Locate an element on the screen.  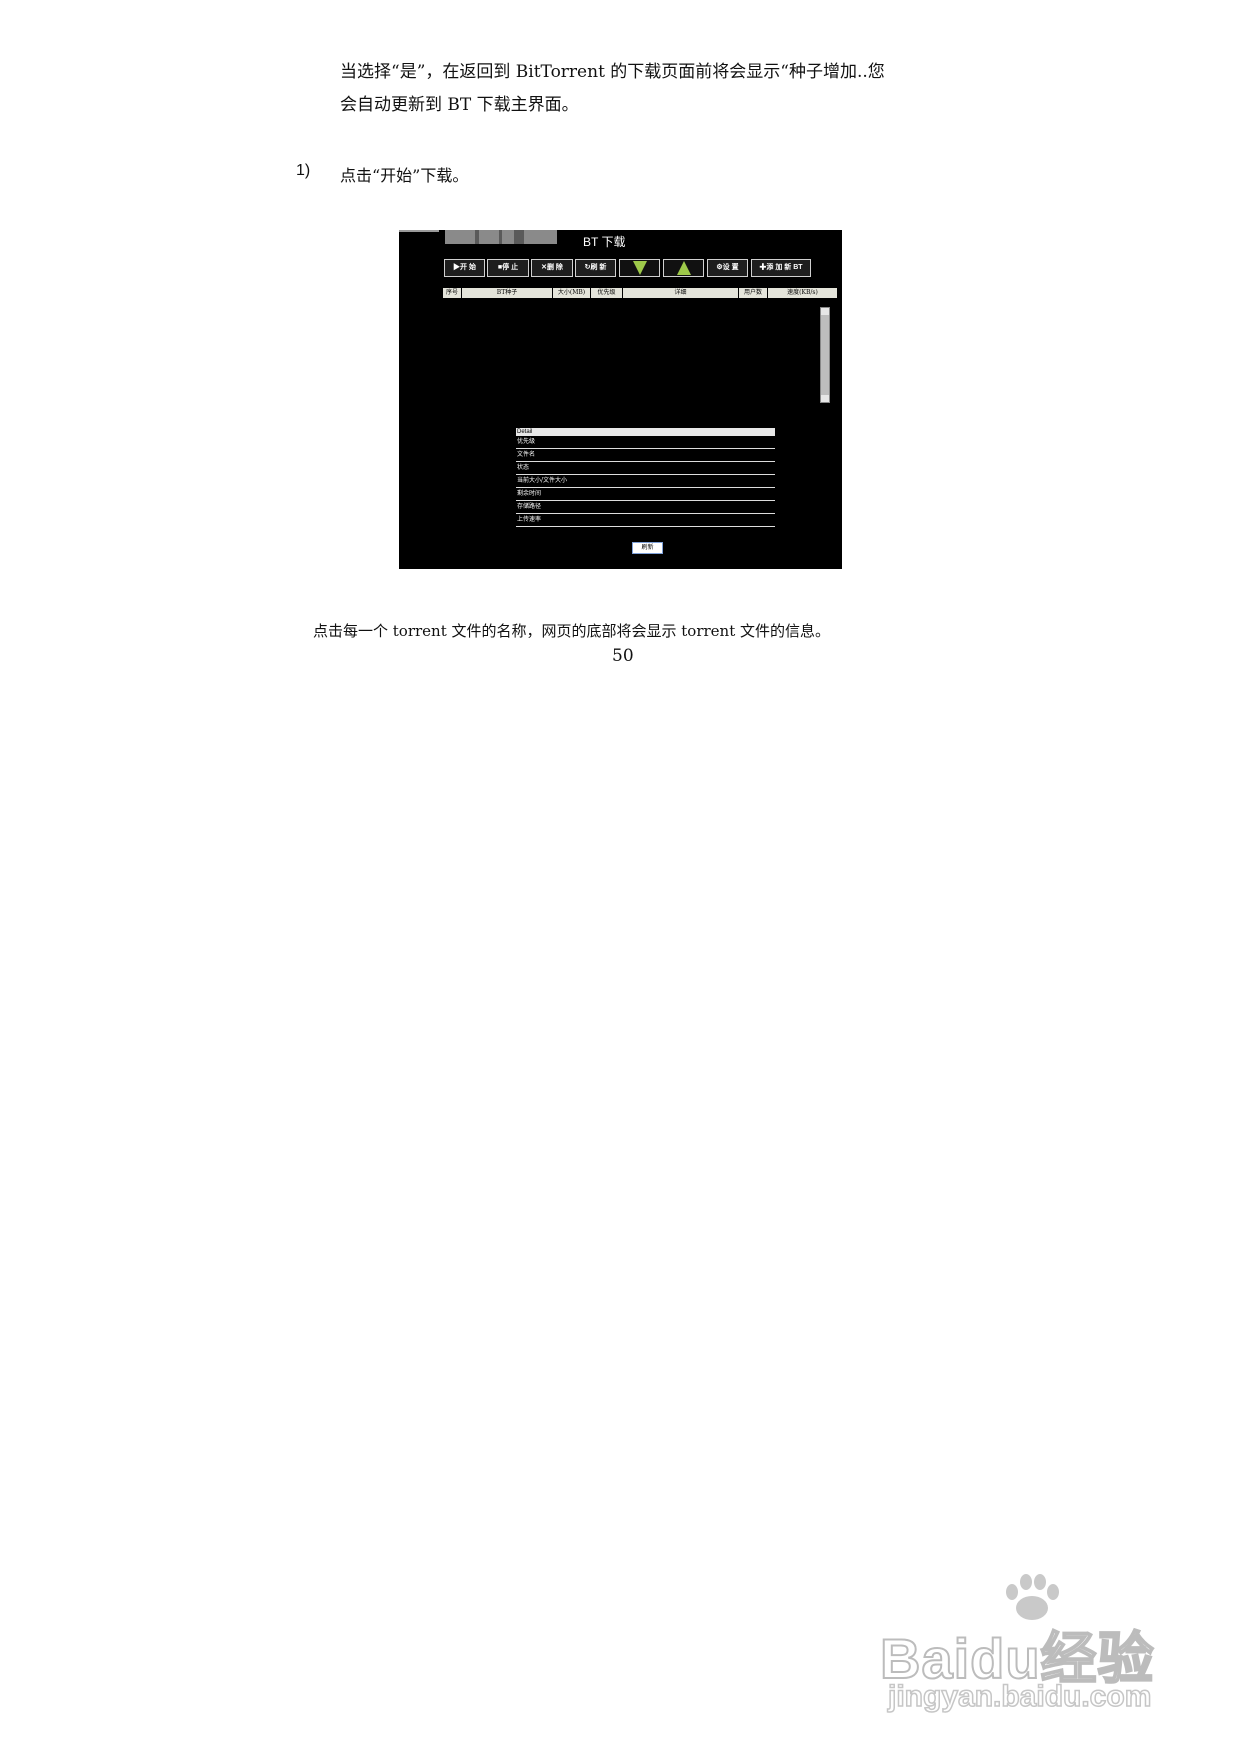
col-torrent: BT种子 is located at coordinates (507, 293).